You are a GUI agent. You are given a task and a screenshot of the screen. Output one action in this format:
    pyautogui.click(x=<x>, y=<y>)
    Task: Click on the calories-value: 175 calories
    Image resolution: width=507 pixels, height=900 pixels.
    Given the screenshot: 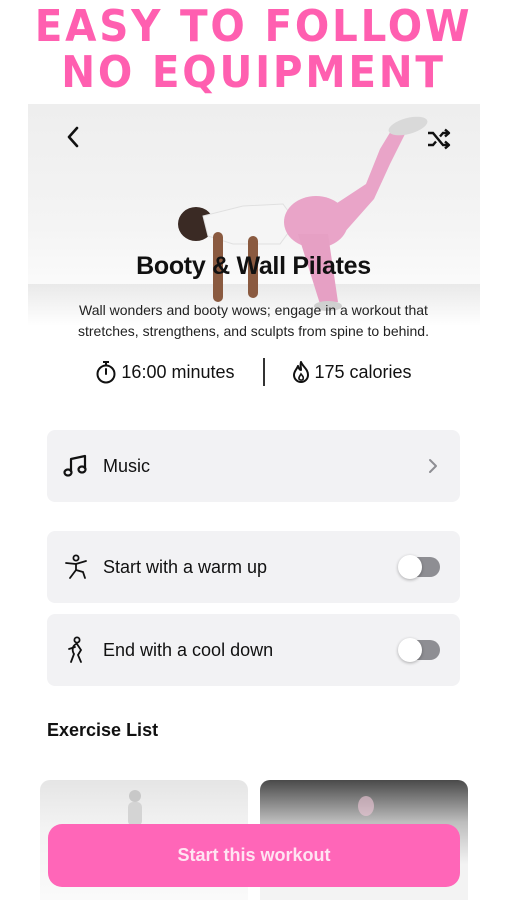 What is the action you would take?
    pyautogui.click(x=363, y=371)
    